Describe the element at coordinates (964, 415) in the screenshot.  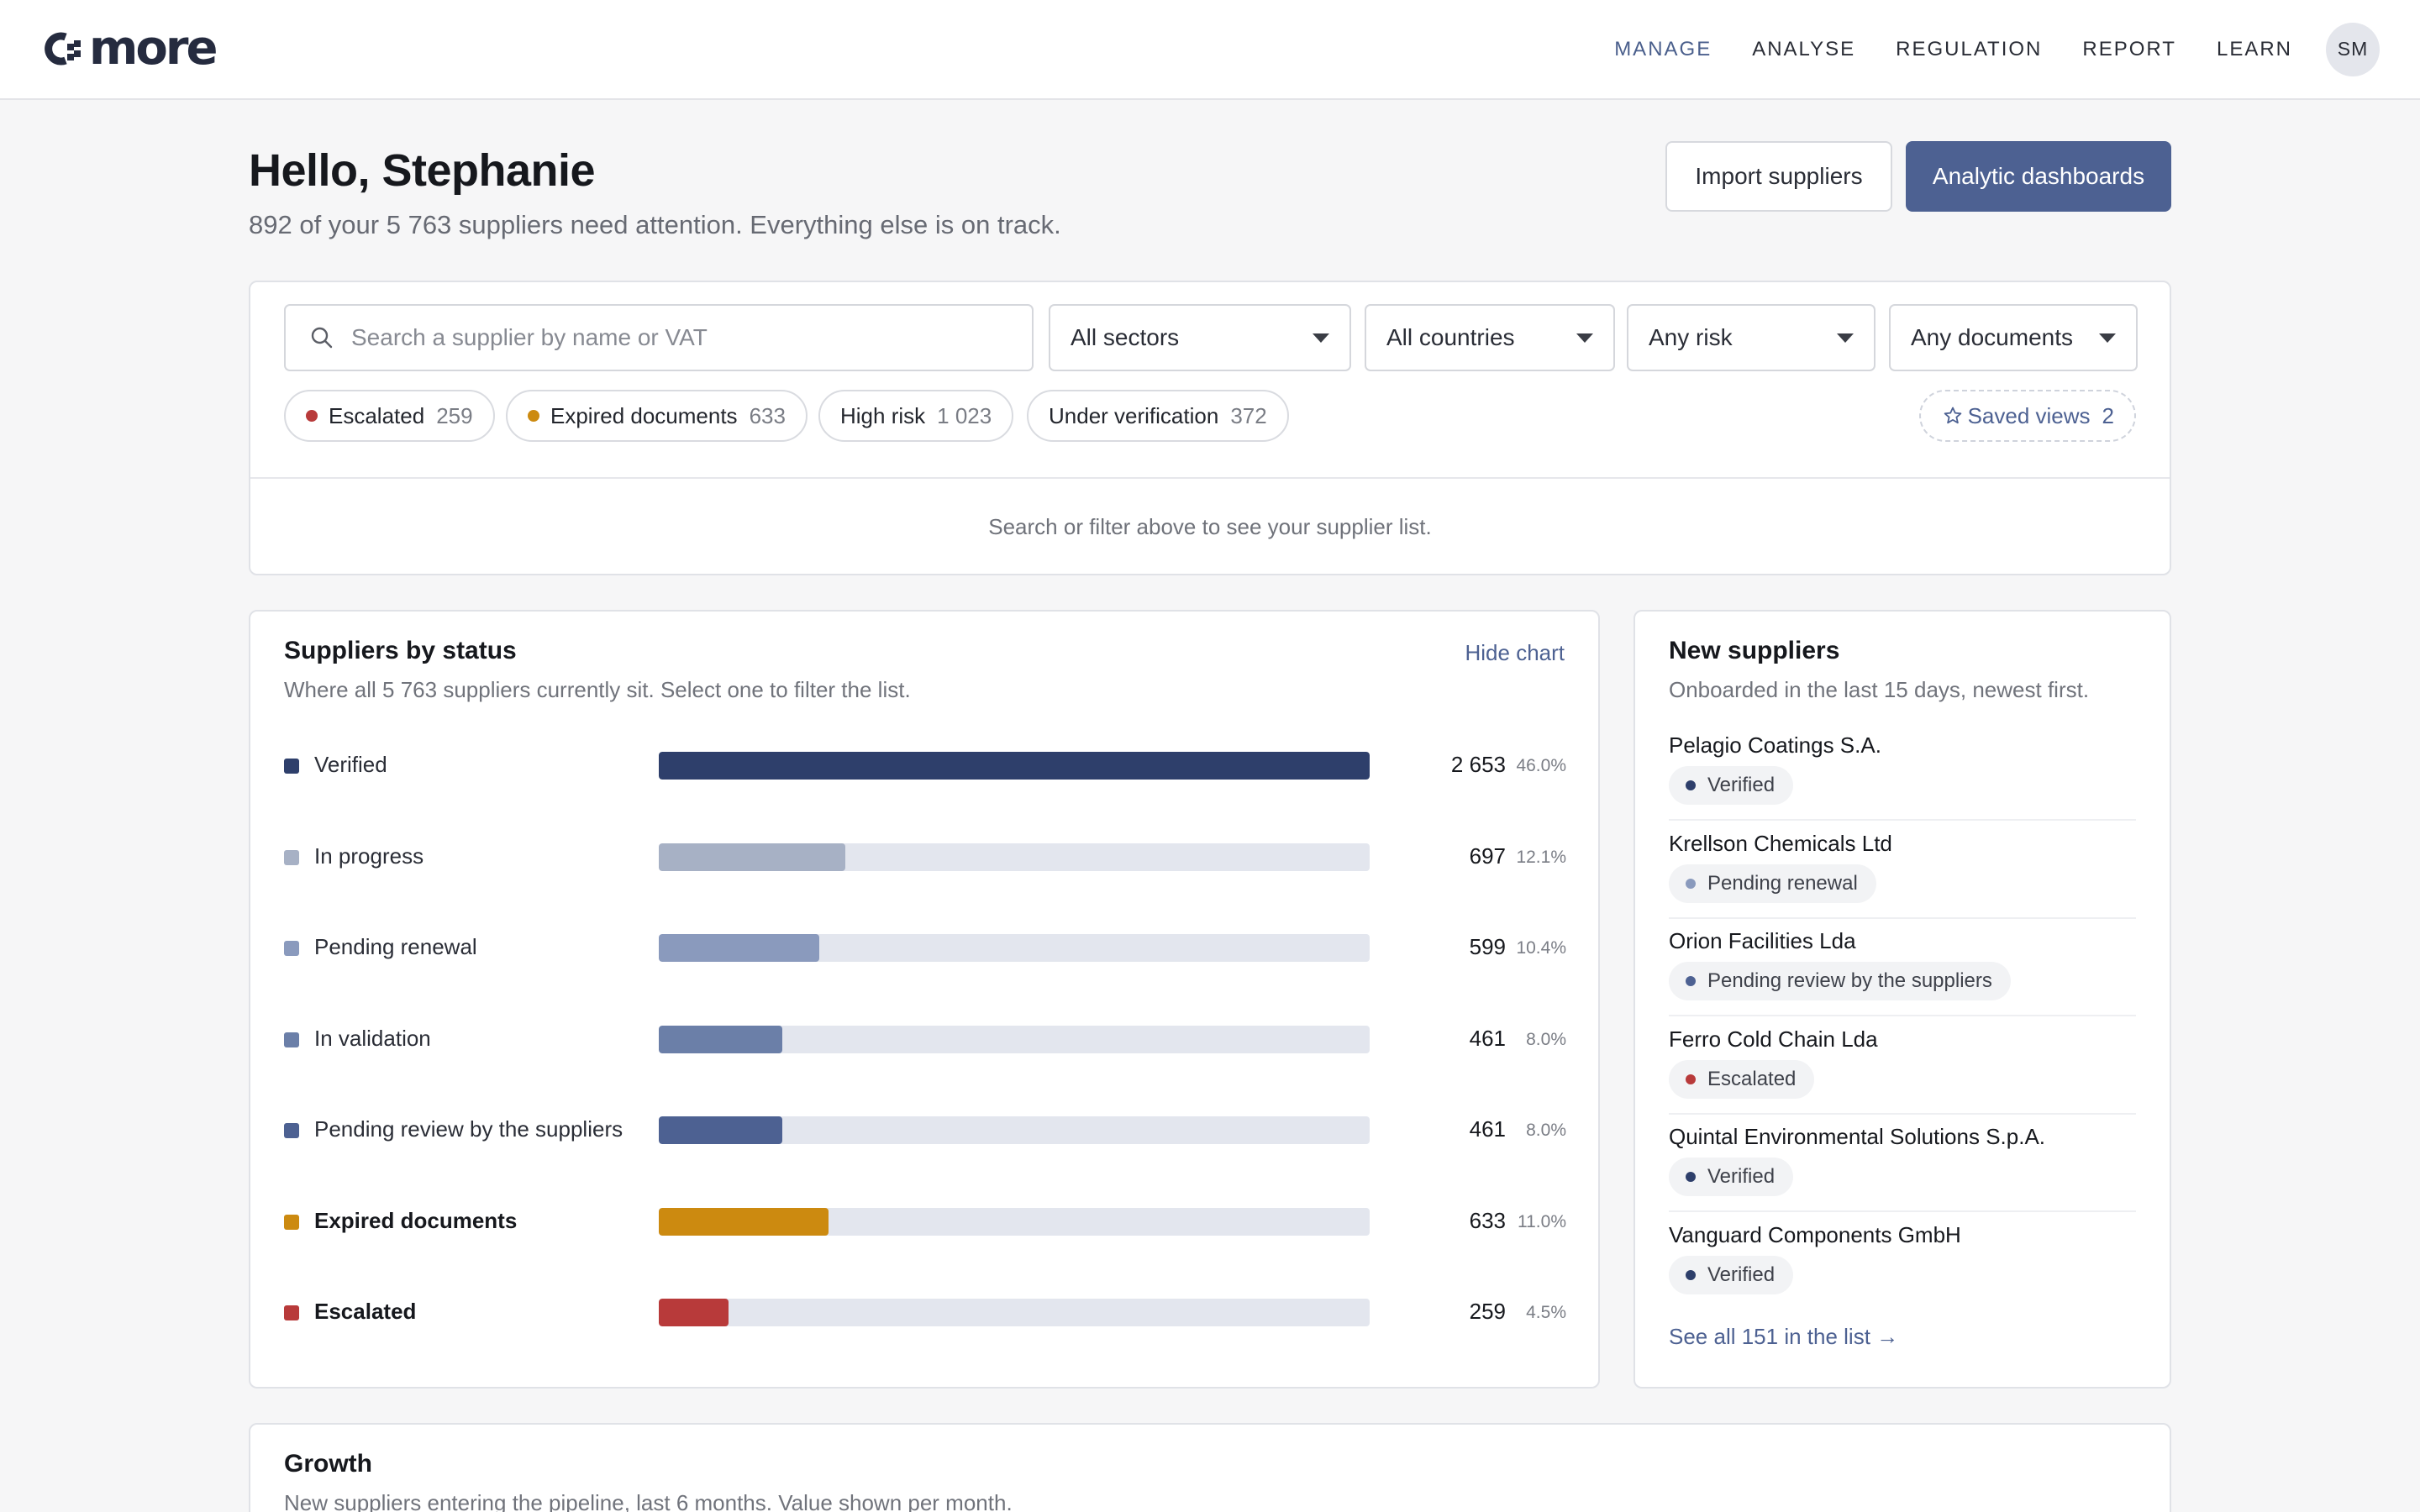
I see `chip-count: 1 023` at that location.